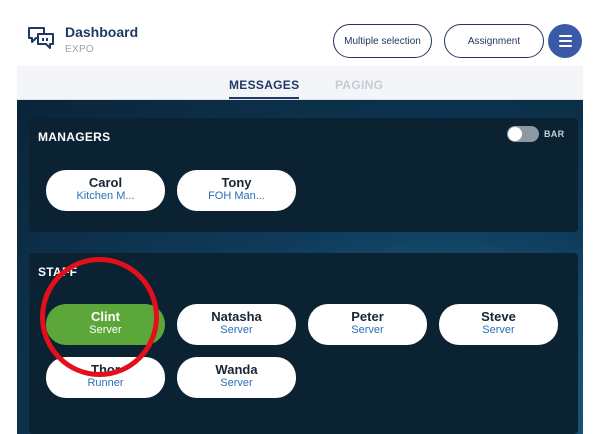 The width and height of the screenshot is (599, 434). I want to click on multiple-selection-button: Multiple selection, so click(382, 41).